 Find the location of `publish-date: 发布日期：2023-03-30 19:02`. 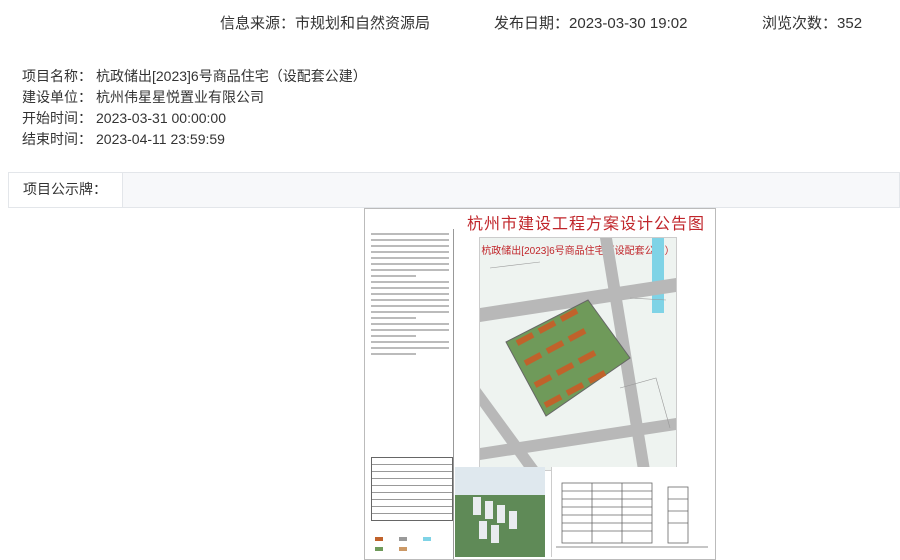

publish-date: 发布日期：2023-03-30 19:02 is located at coordinates (590, 22).